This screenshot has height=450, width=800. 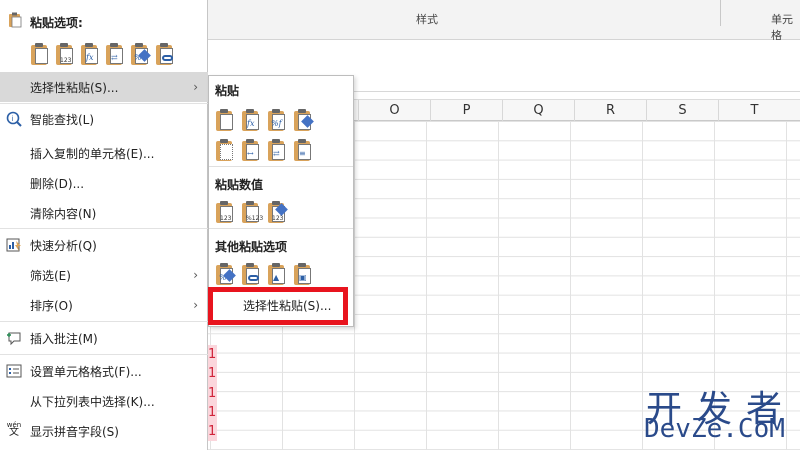 What do you see at coordinates (720, 13) in the screenshot?
I see `ribbon-separator` at bounding box center [720, 13].